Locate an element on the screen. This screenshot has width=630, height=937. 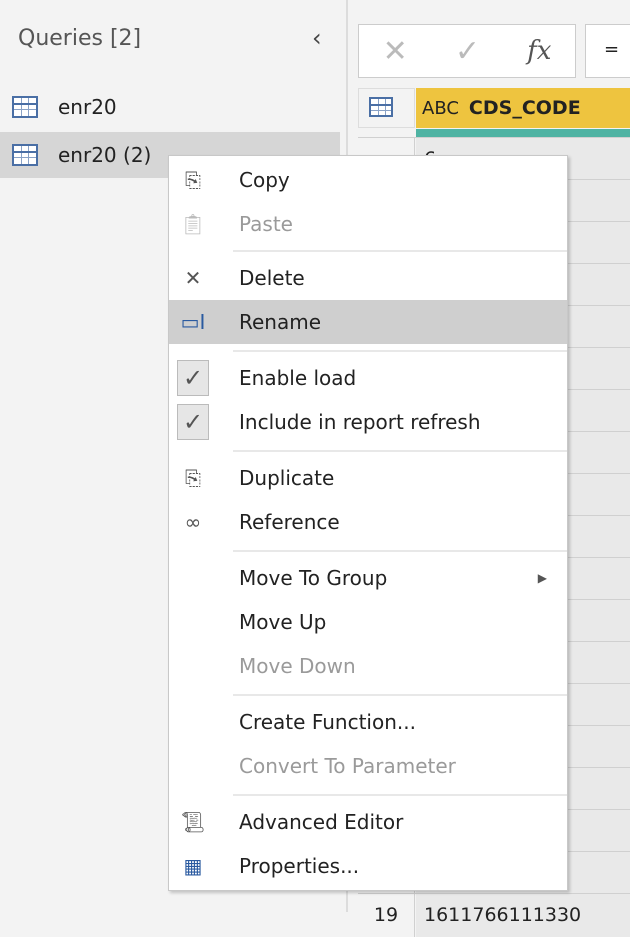
menu-item-advanced-editor: 📜︎ Advanced Editor is located at coordinates (368, 822).